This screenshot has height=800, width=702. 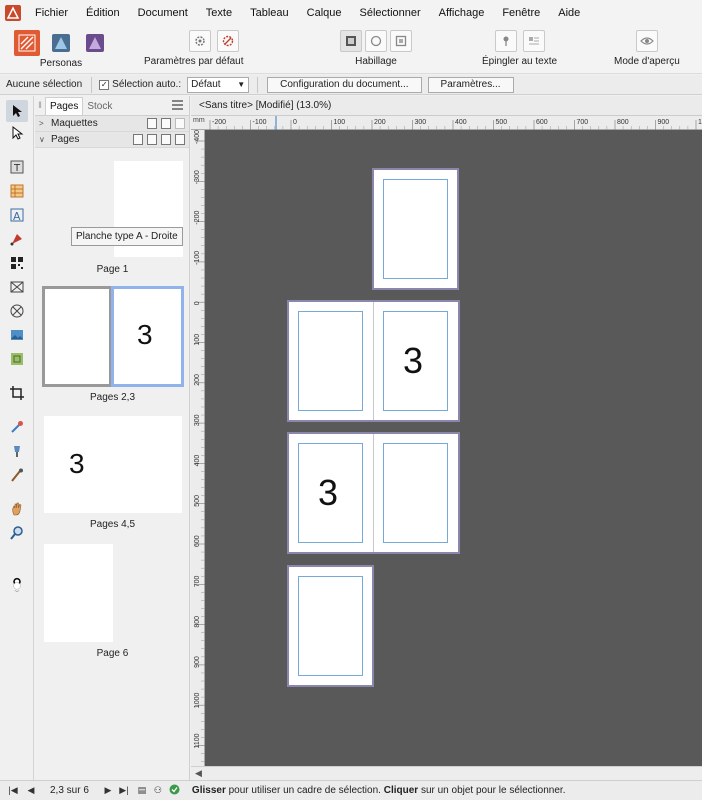 What do you see at coordinates (373, 493) in the screenshot?
I see `spread-4-5: 3` at bounding box center [373, 493].